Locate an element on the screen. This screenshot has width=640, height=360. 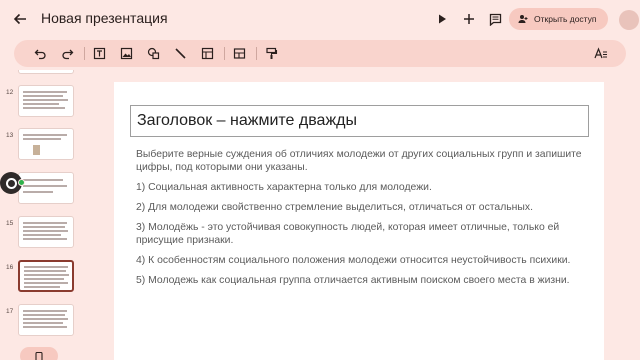
text-format-button is located at coordinates (601, 53).